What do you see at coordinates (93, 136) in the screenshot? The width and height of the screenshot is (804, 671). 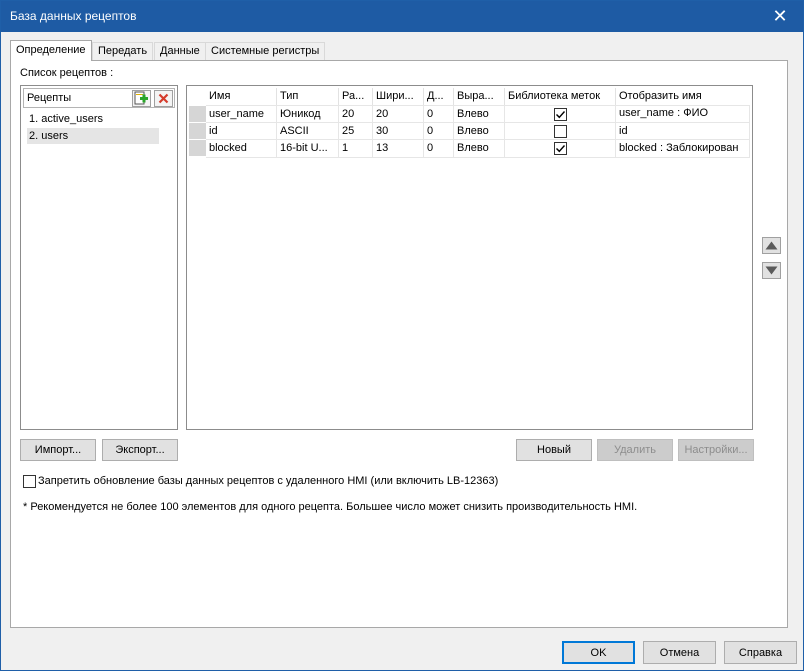 I see `recipe-item-users: 2. users` at bounding box center [93, 136].